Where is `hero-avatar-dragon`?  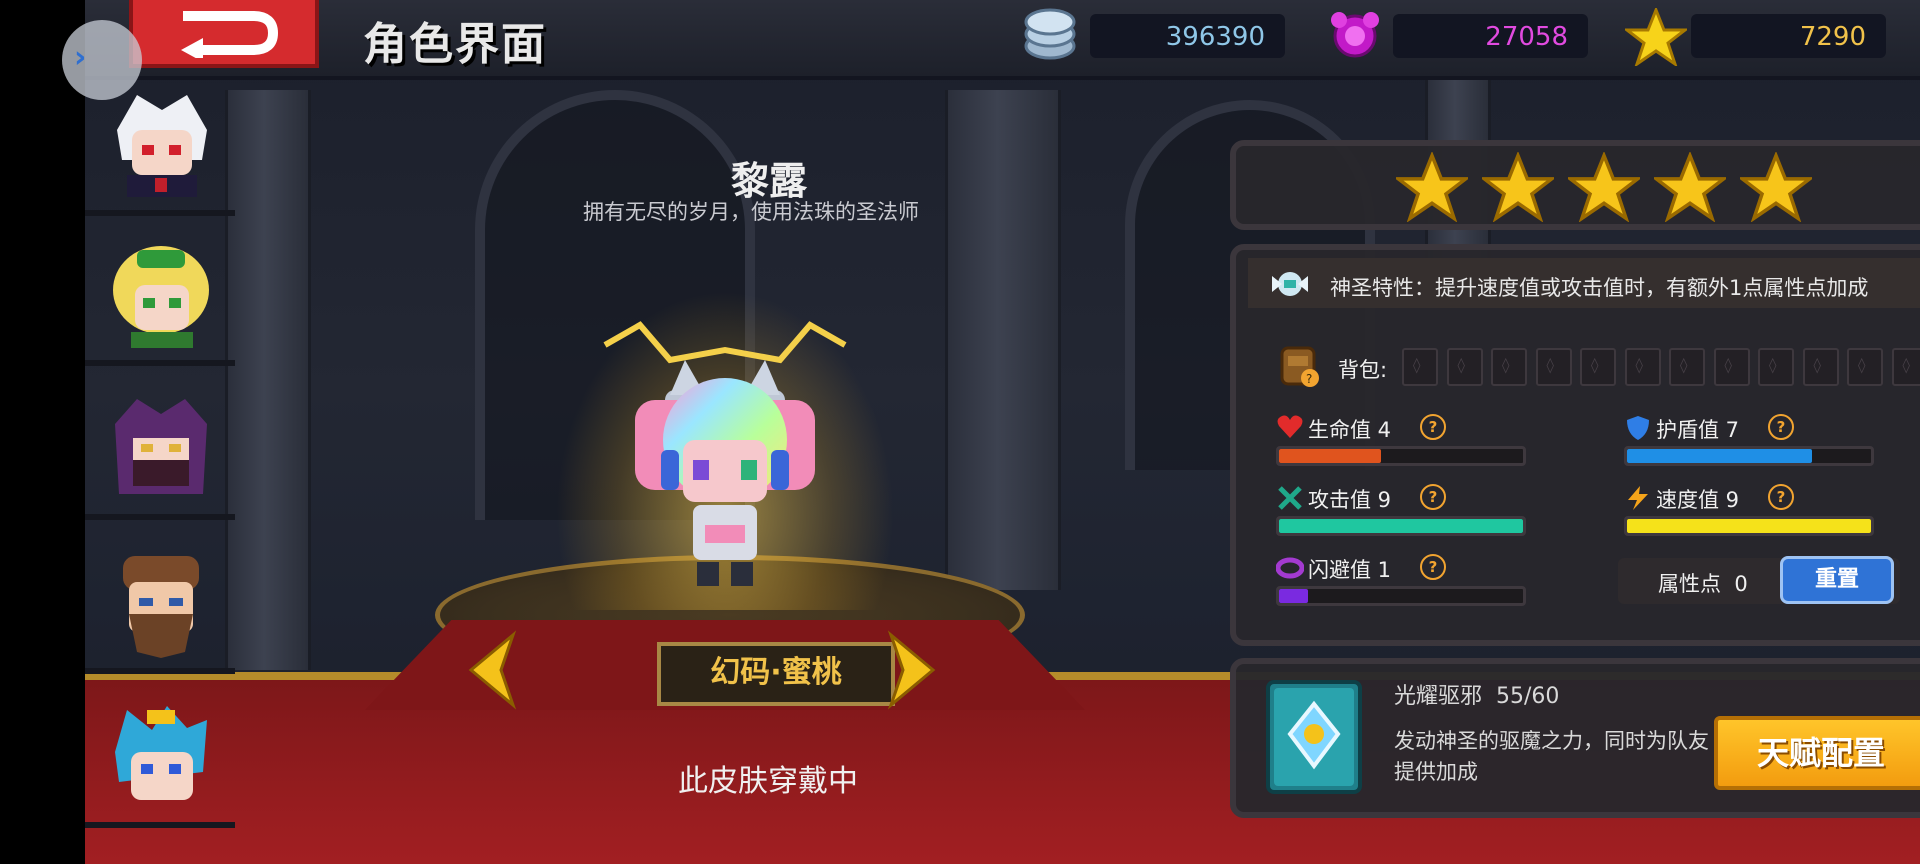 hero-avatar-dragon is located at coordinates (161, 753).